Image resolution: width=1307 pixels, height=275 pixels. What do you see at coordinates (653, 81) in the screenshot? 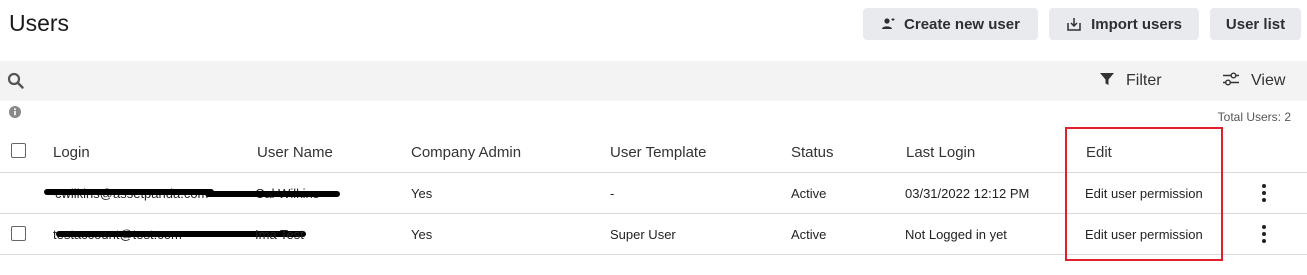
I see `table-toolbar: Filter View` at bounding box center [653, 81].